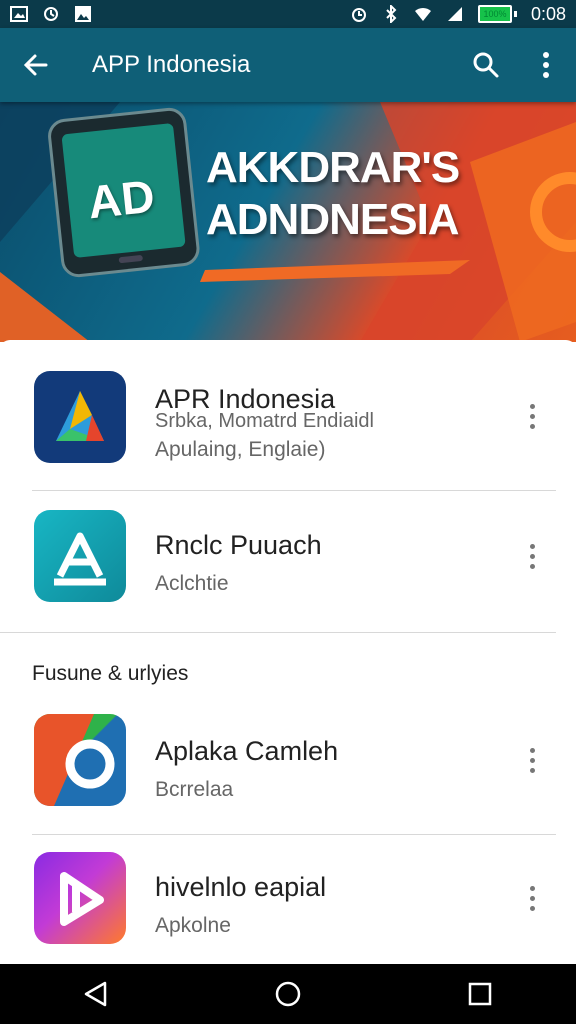 The image size is (576, 1024). I want to click on list-item: Aplaka Camleh Bcrrelaa, so click(288, 770).